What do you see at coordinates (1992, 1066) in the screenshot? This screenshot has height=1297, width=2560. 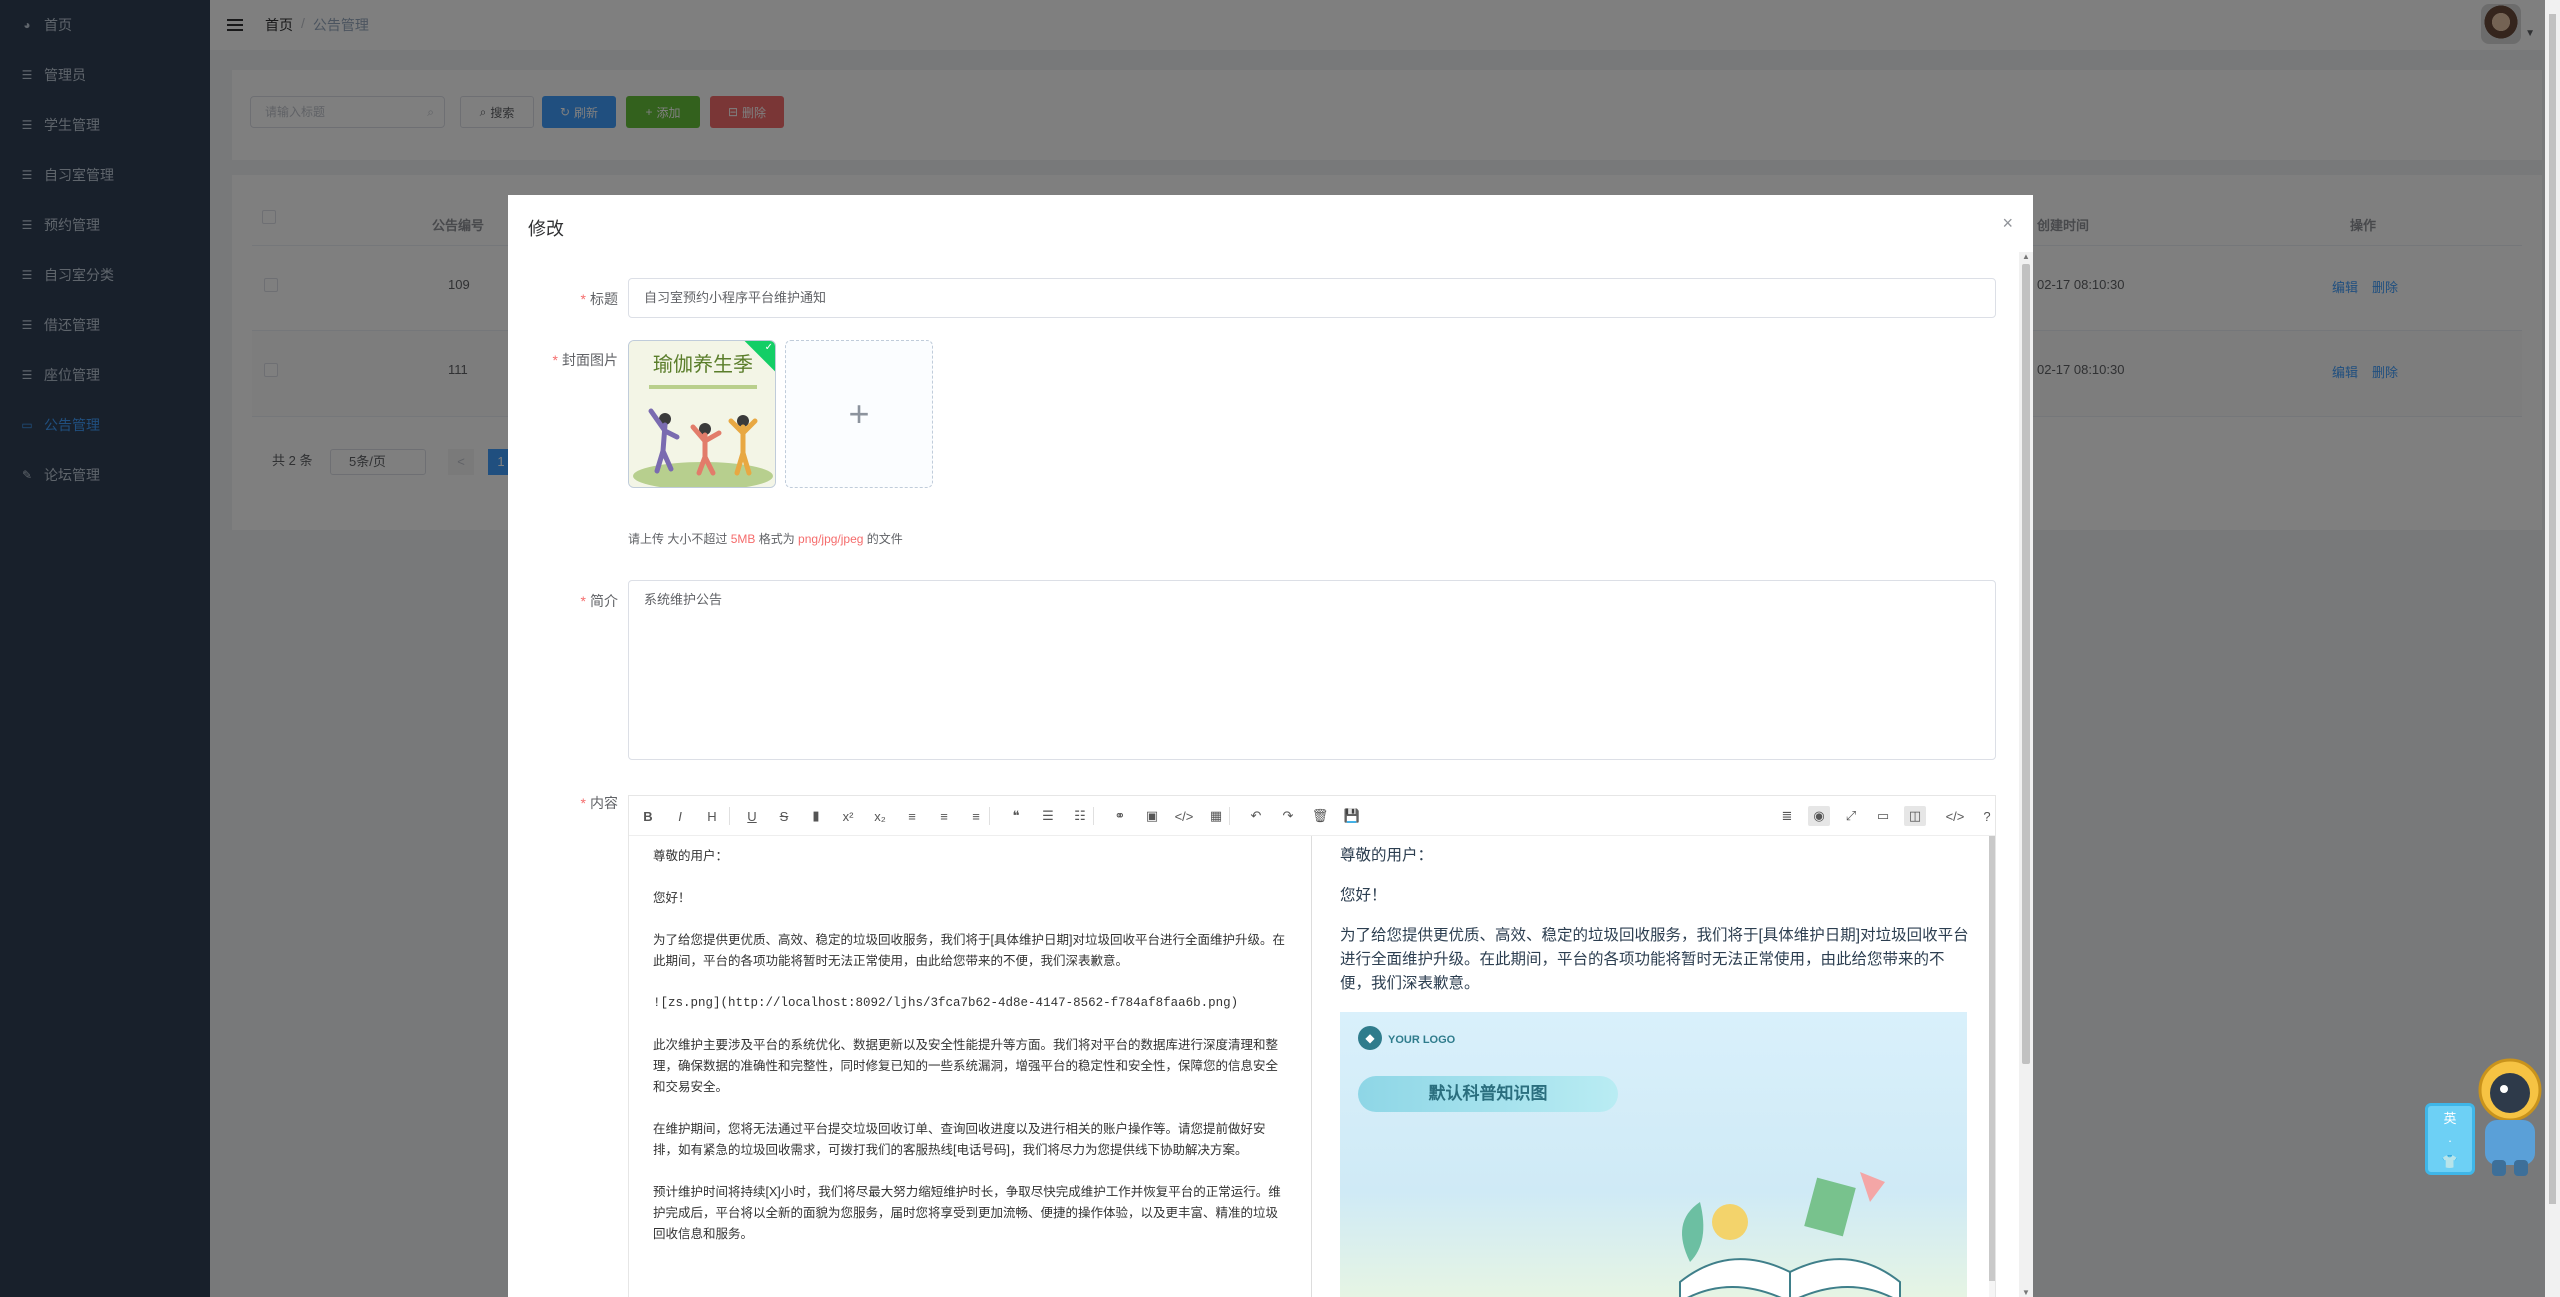 I see `preview-scrollbar` at bounding box center [1992, 1066].